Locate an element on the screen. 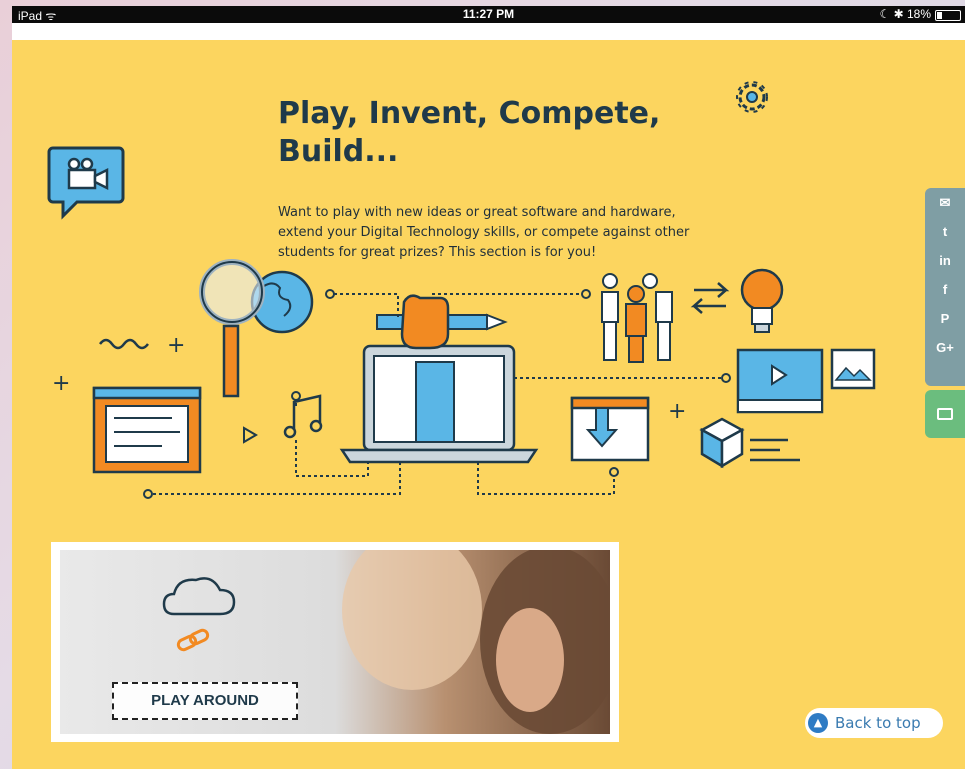  twitter-icon: t is located at coordinates (945, 231).